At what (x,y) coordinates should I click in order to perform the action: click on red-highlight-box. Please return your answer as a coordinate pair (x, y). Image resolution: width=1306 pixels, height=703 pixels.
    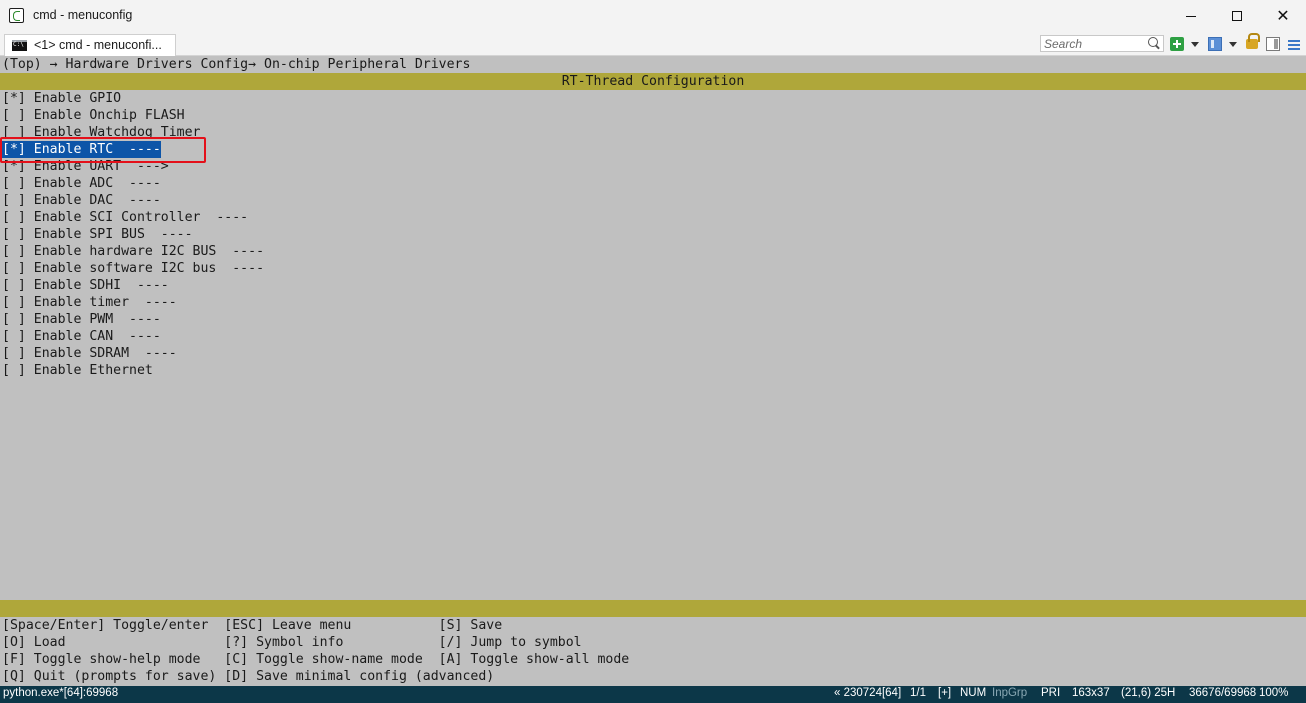
    Looking at the image, I should click on (103, 150).